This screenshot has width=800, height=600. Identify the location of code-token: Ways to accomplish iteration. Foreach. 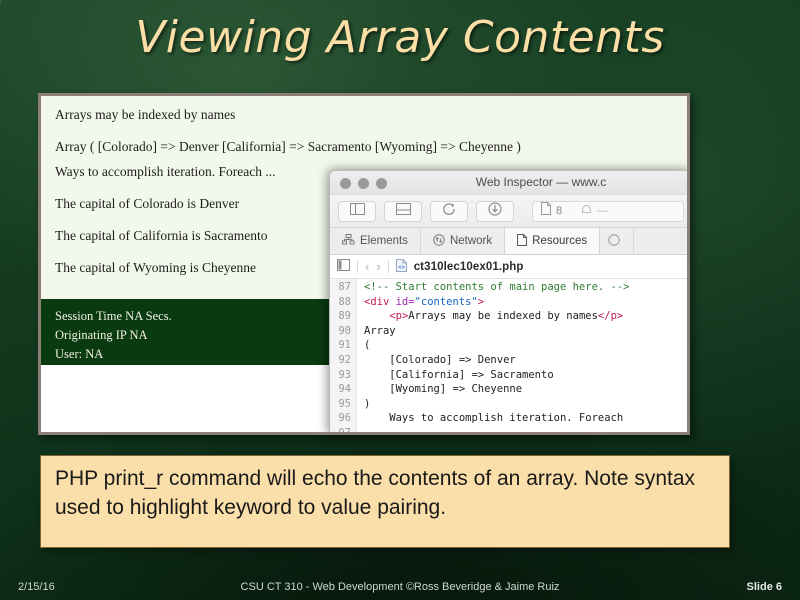
(494, 418).